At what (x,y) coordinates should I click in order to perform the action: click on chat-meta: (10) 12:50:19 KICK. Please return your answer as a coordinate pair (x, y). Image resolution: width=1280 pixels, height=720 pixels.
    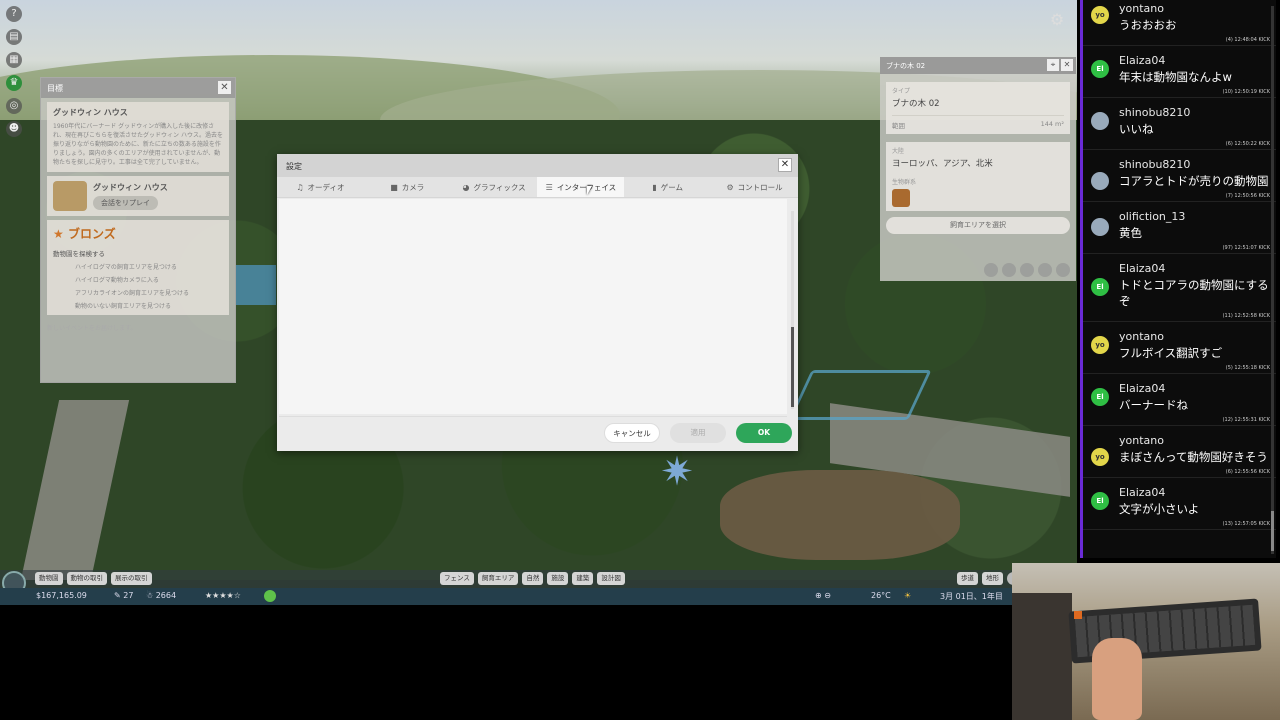
    Looking at the image, I should click on (1246, 92).